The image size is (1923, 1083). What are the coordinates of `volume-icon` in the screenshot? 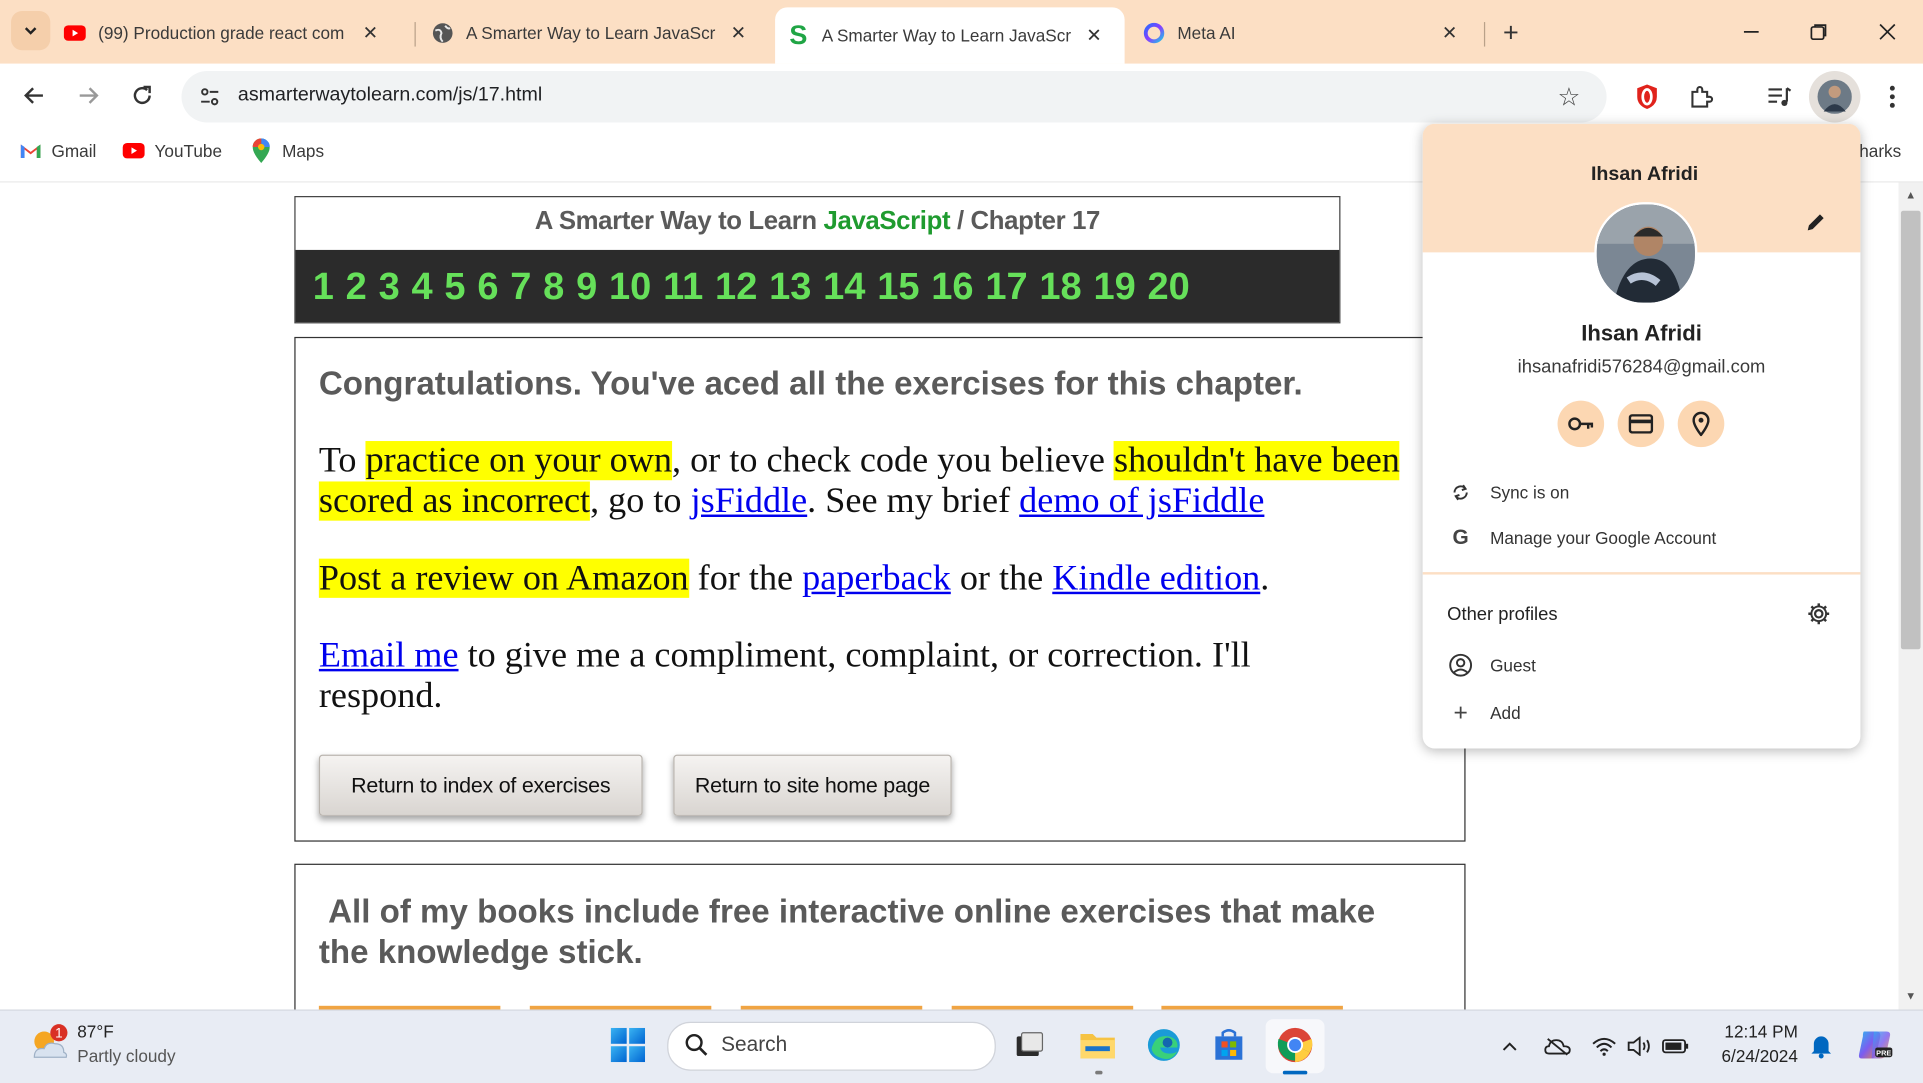 It's located at (1639, 1046).